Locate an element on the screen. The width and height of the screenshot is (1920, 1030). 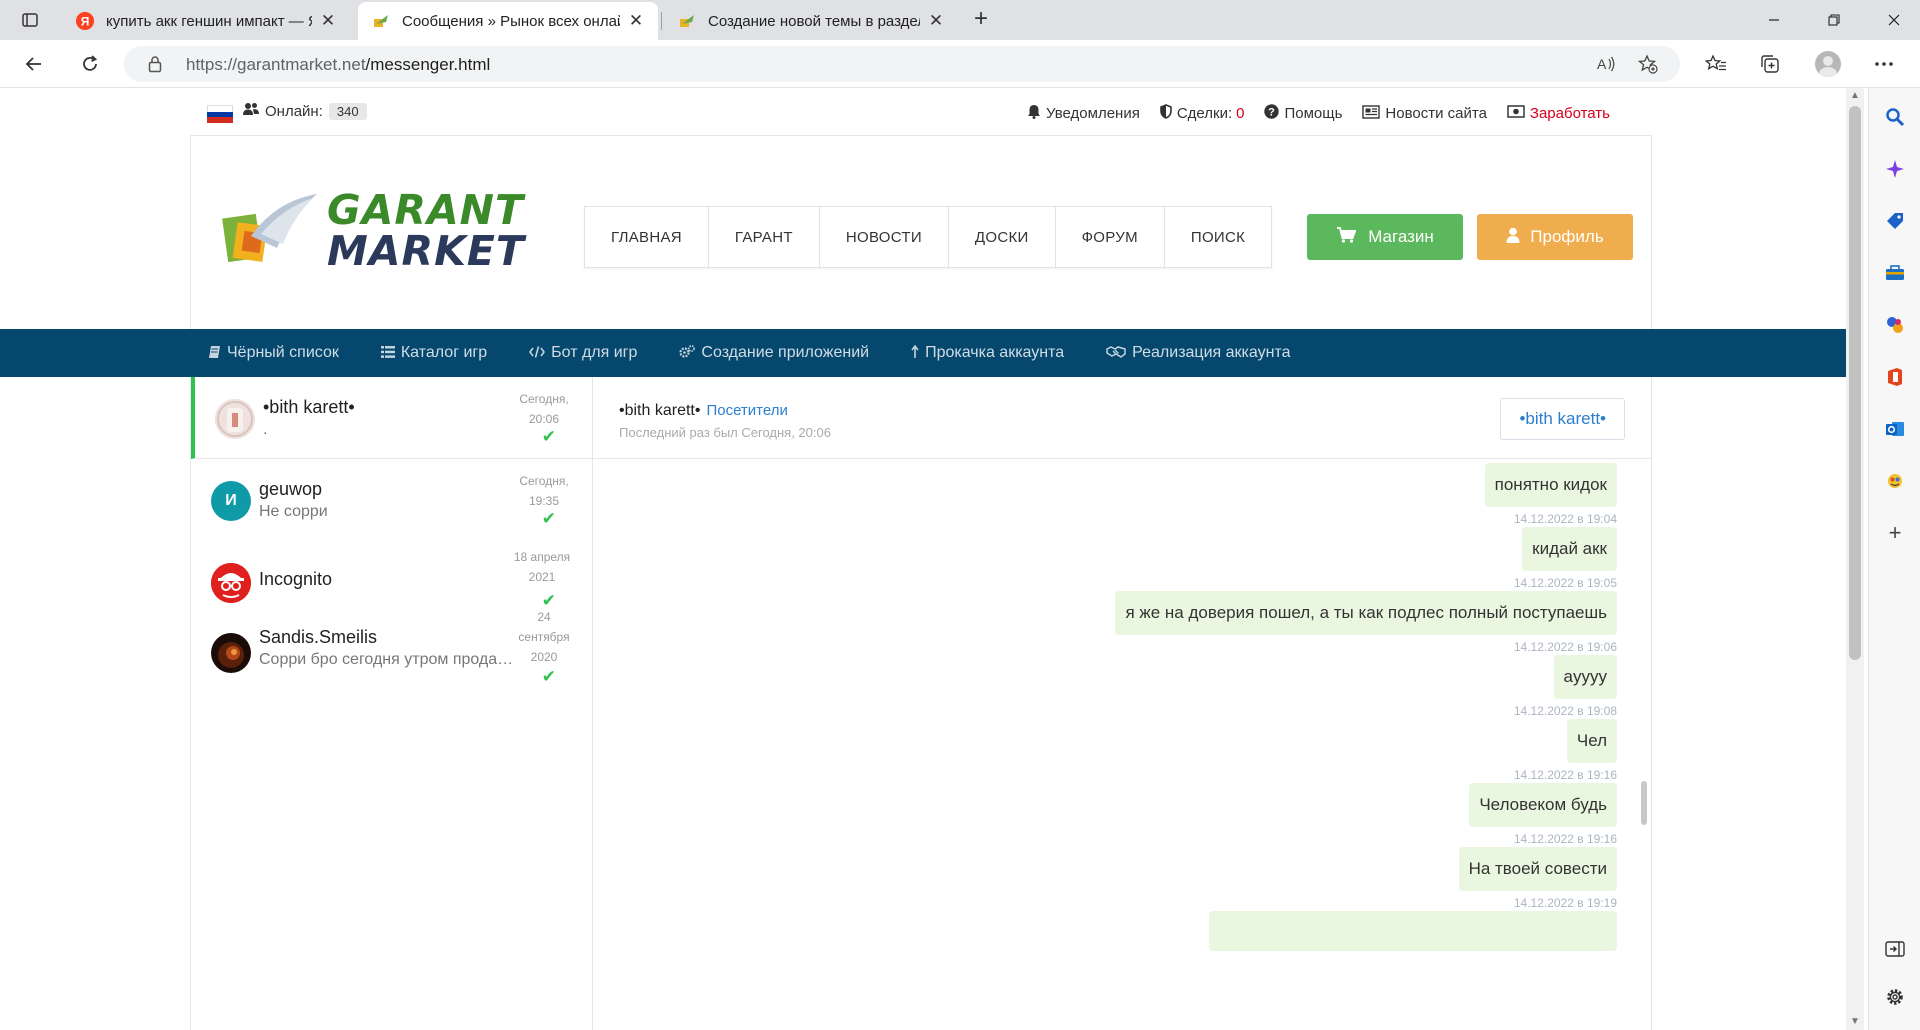
notifications-label: Уведомления is located at coordinates (1093, 113).